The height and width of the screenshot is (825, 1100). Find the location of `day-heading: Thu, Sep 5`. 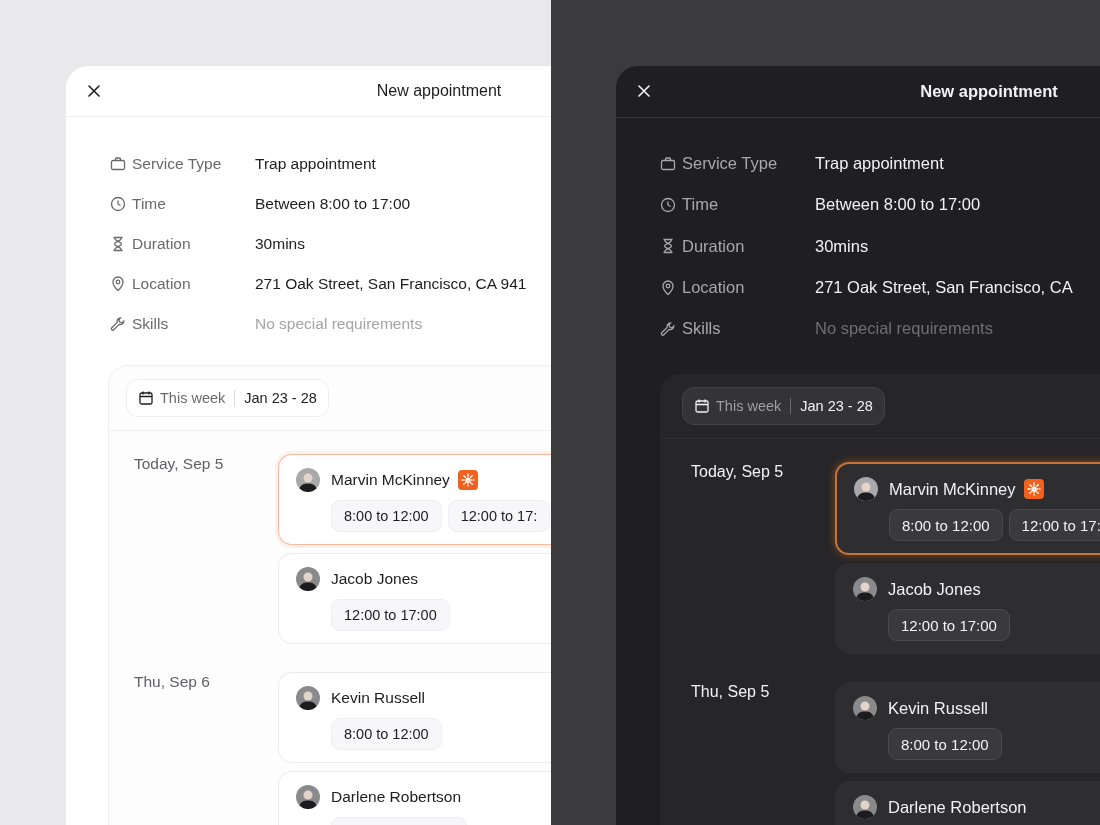

day-heading: Thu, Sep 5 is located at coordinates (731, 692).